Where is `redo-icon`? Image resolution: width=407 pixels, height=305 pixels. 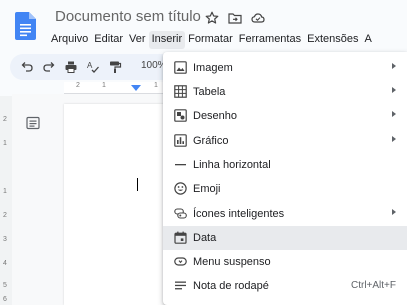
redo-icon is located at coordinates (49, 67).